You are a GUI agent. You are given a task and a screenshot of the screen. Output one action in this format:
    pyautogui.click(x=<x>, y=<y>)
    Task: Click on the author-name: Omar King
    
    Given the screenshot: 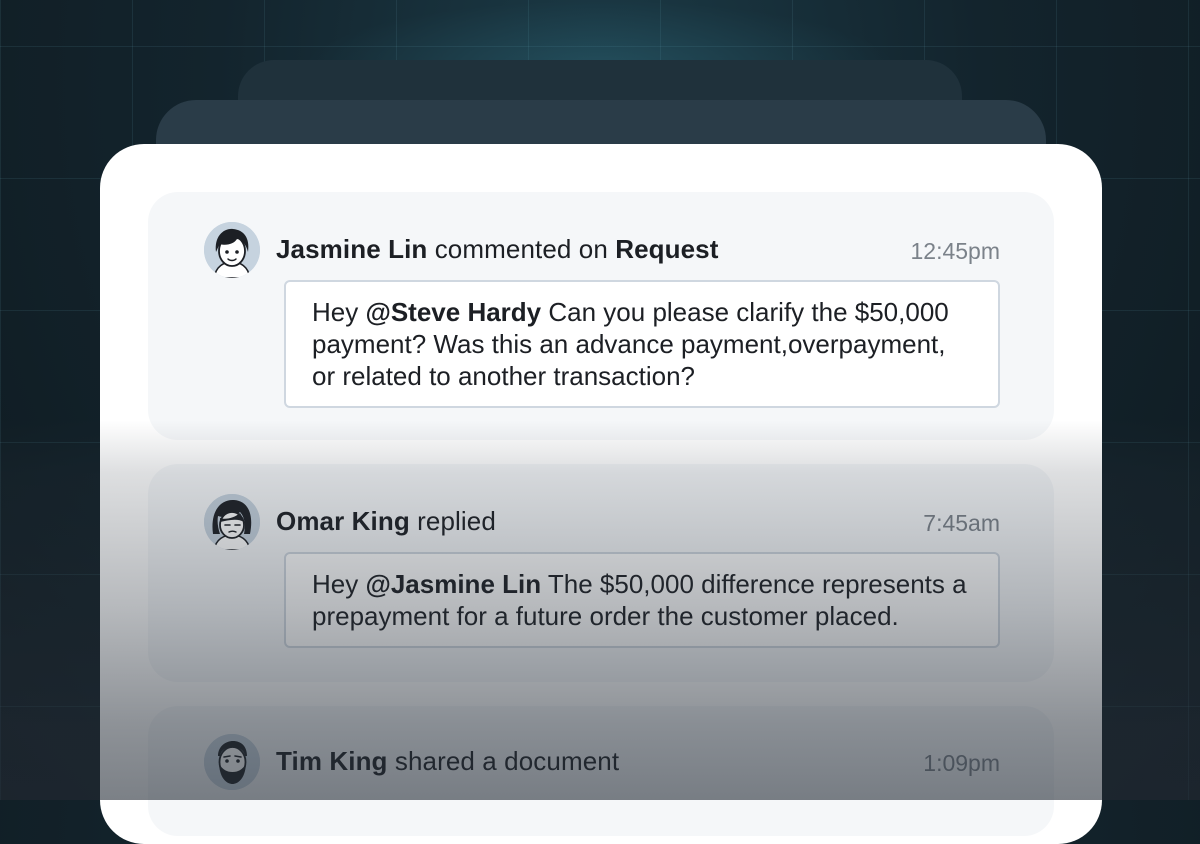 What is the action you would take?
    pyautogui.click(x=343, y=521)
    